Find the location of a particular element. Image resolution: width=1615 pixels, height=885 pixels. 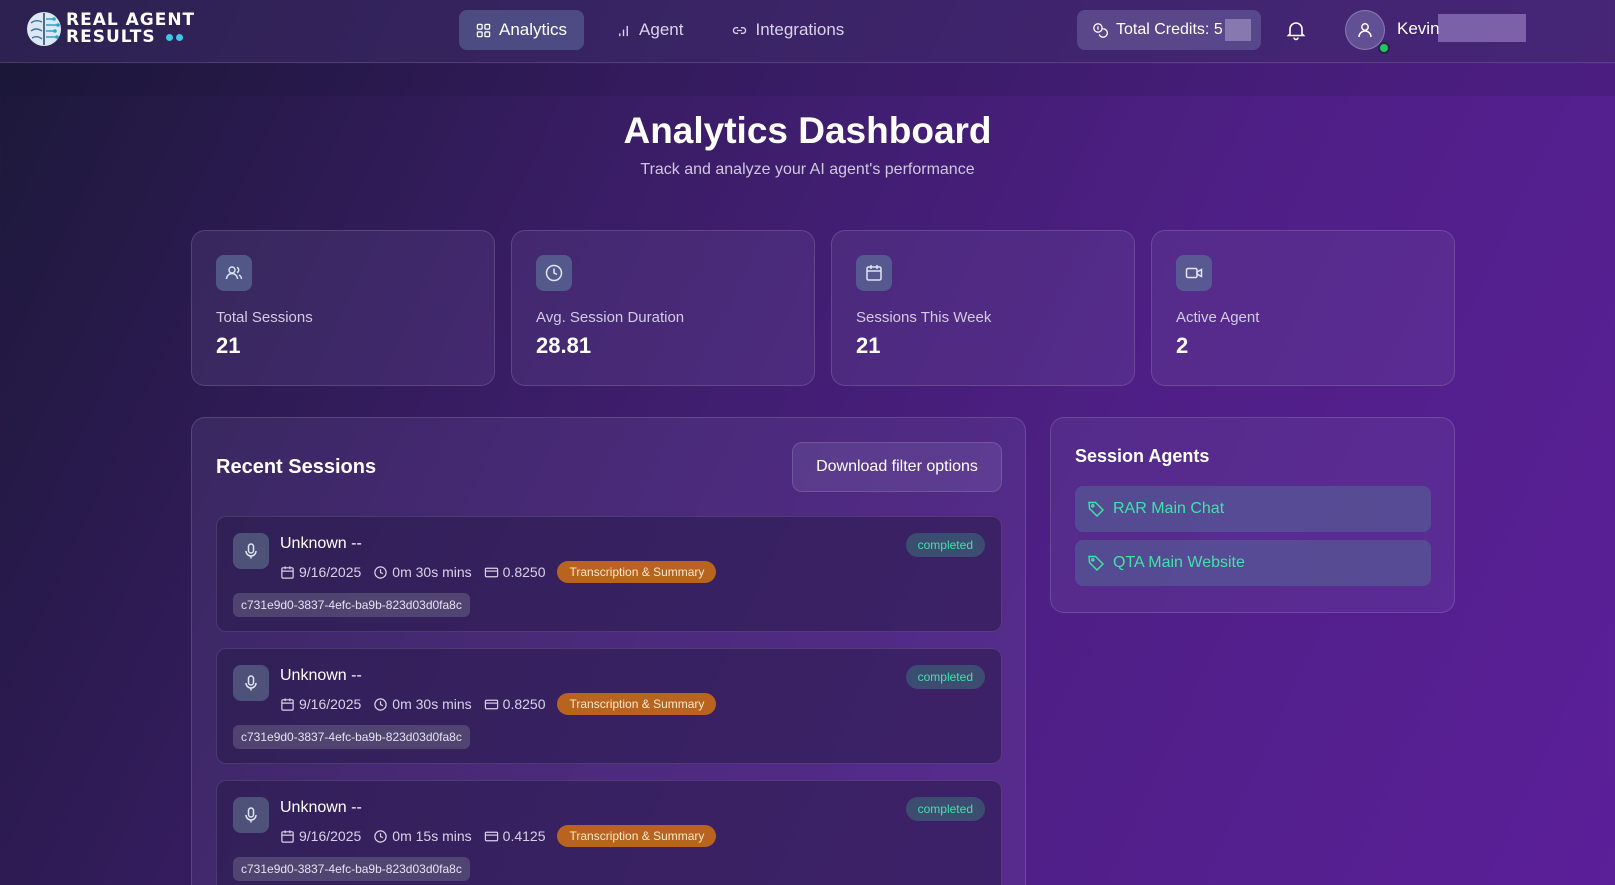

brand-line-2: RESULTS is located at coordinates (111, 37).